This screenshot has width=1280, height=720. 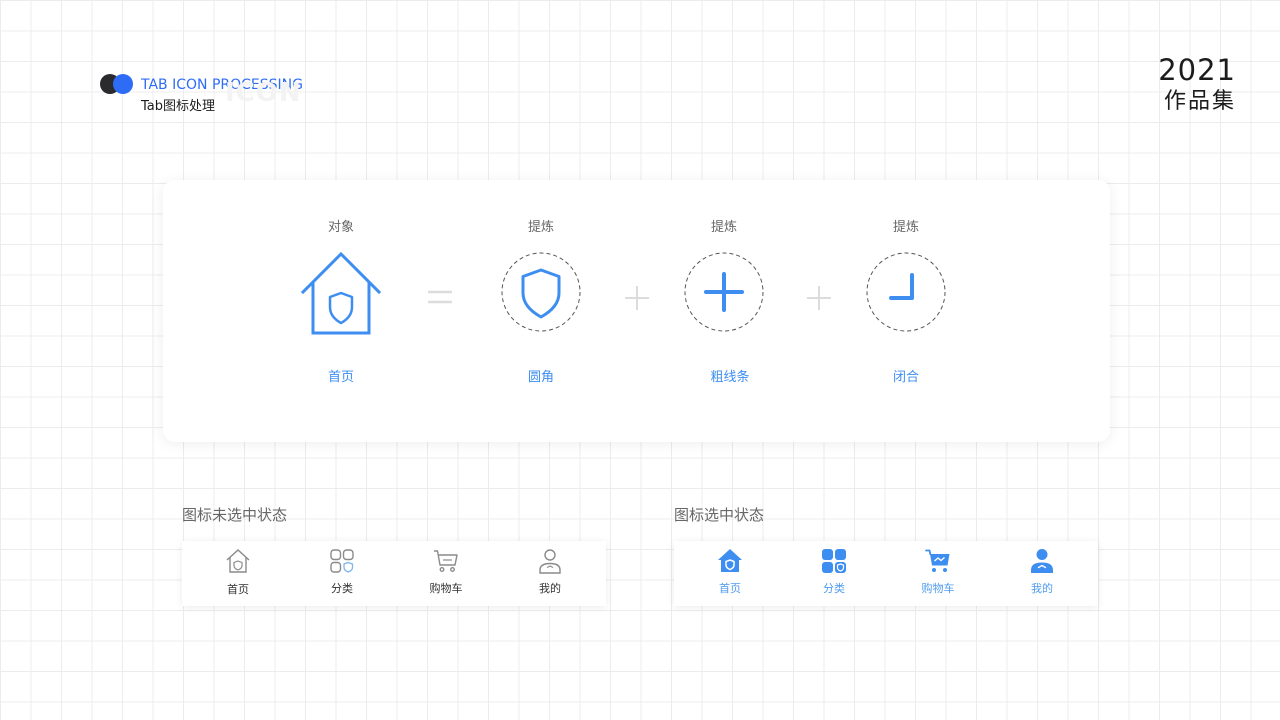 I want to click on shield-icon, so click(x=541, y=292).